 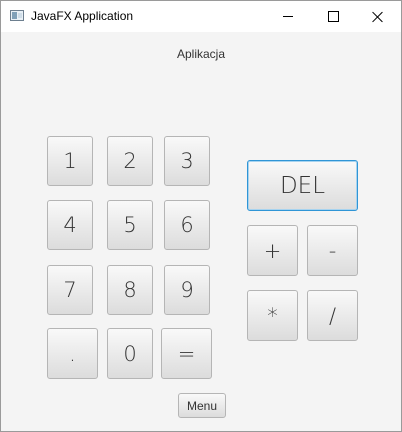 I want to click on key-6-button: 6, so click(x=187, y=225).